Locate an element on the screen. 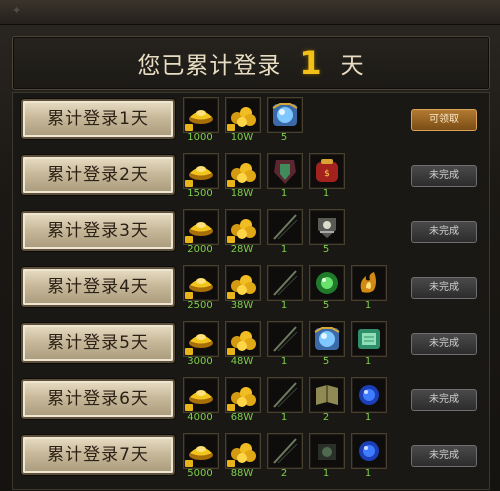 The height and width of the screenshot is (491, 500). reward-item-dark-relic is located at coordinates (327, 451).